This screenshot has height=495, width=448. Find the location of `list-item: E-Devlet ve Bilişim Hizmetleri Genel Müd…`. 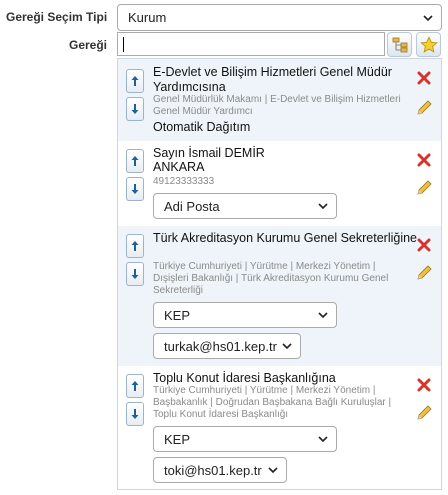

list-item: E-Devlet ve Bilişim Hizmetleri Genel Müd… is located at coordinates (279, 100).